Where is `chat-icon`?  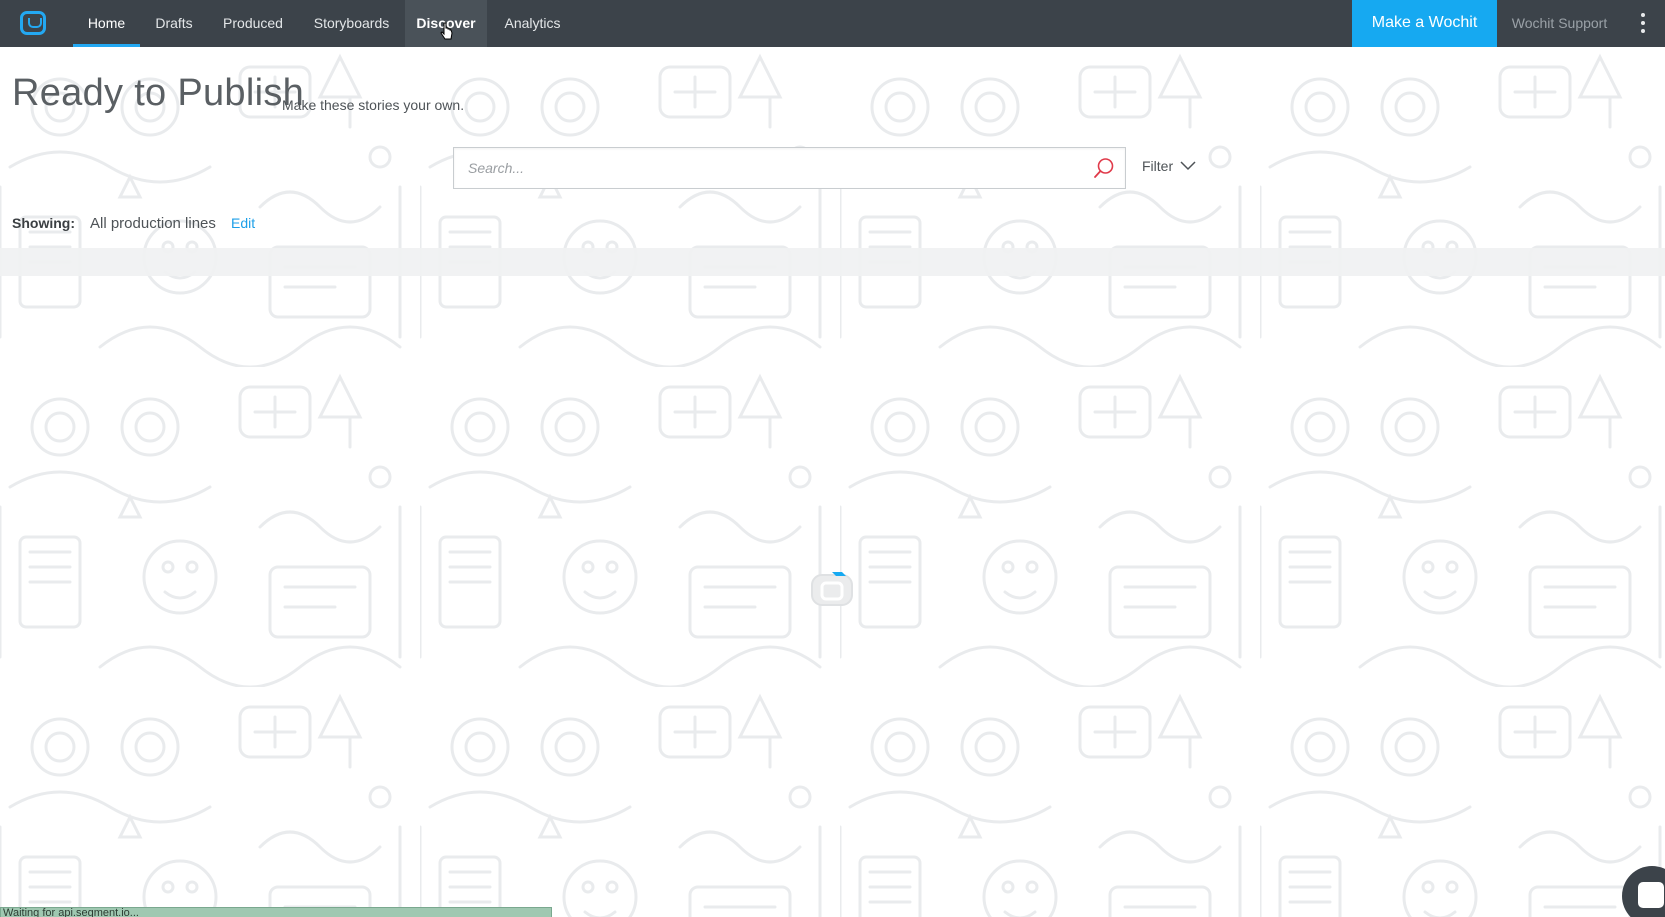
chat-icon is located at coordinates (1651, 895).